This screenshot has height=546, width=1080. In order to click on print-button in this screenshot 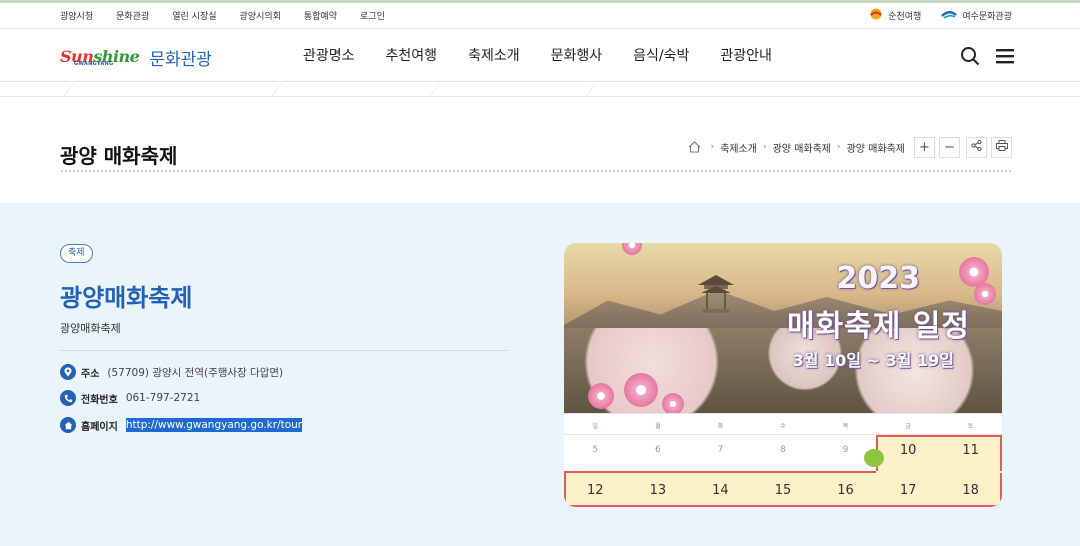, I will do `click(1001, 147)`.